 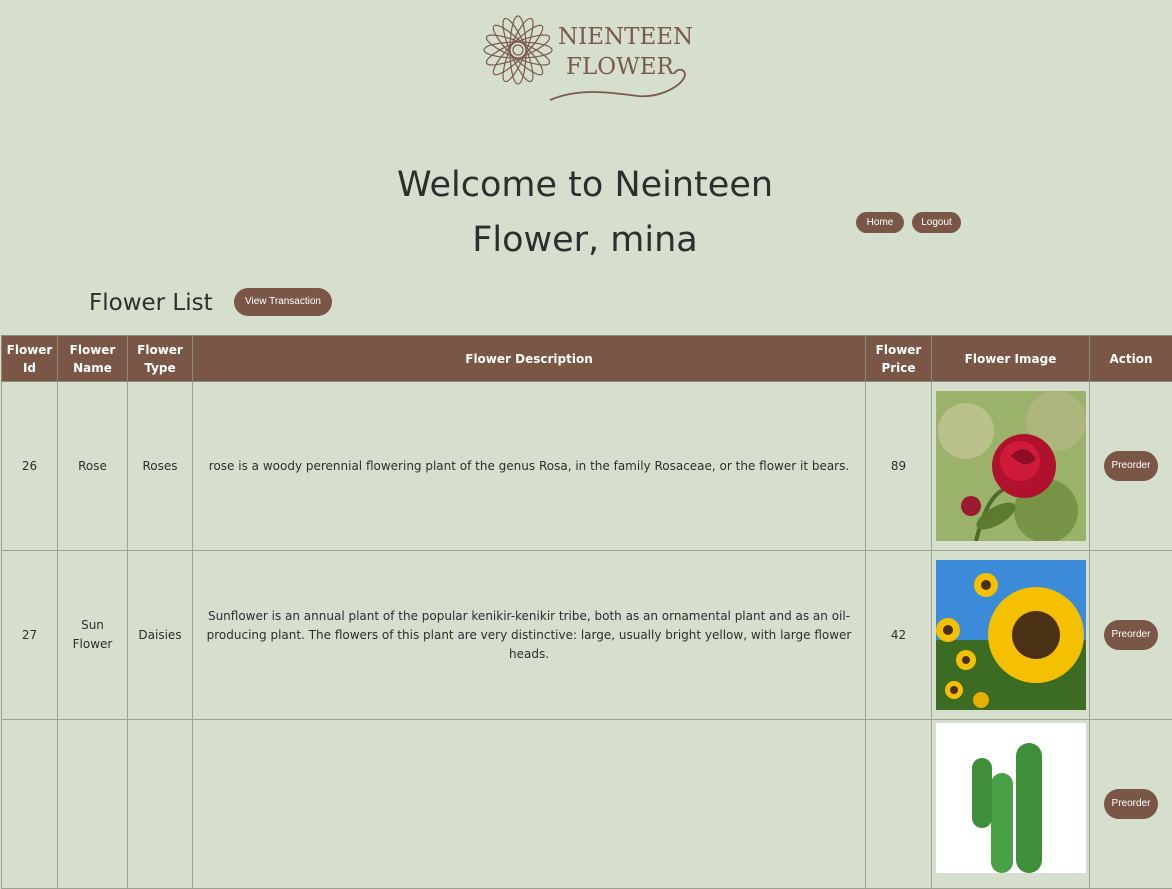 What do you see at coordinates (93, 635) in the screenshot?
I see `cell-name: Sun Flower` at bounding box center [93, 635].